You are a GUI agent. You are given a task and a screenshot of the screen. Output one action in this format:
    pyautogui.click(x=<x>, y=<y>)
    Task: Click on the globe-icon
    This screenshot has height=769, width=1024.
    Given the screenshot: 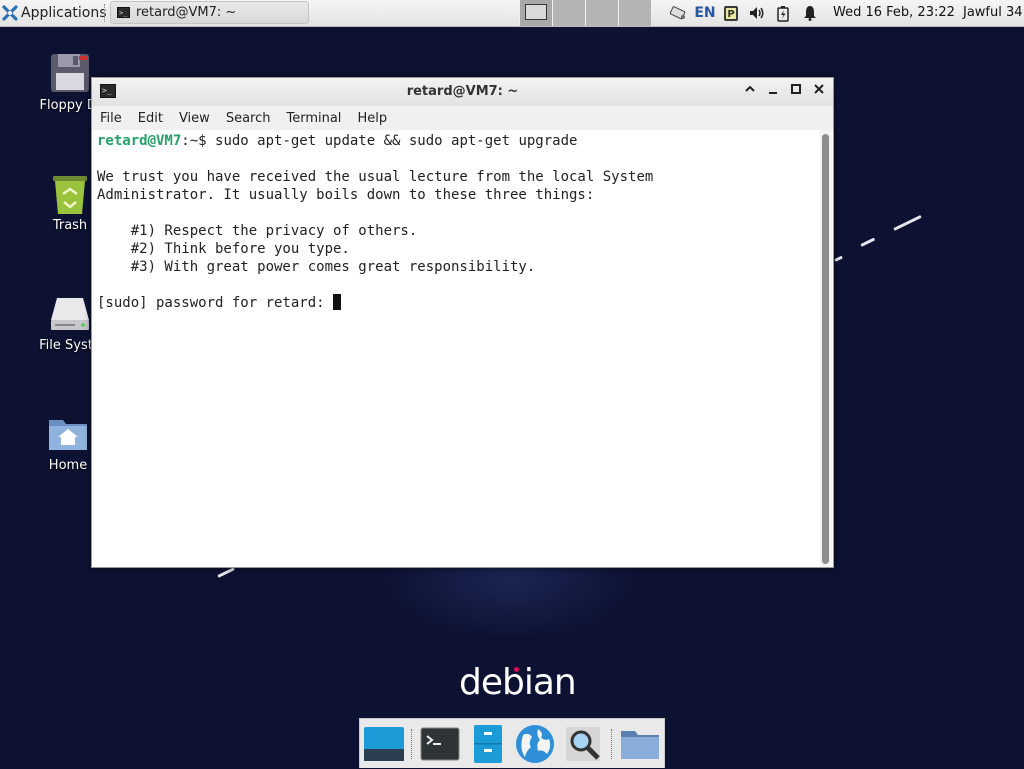 What is the action you would take?
    pyautogui.click(x=535, y=744)
    